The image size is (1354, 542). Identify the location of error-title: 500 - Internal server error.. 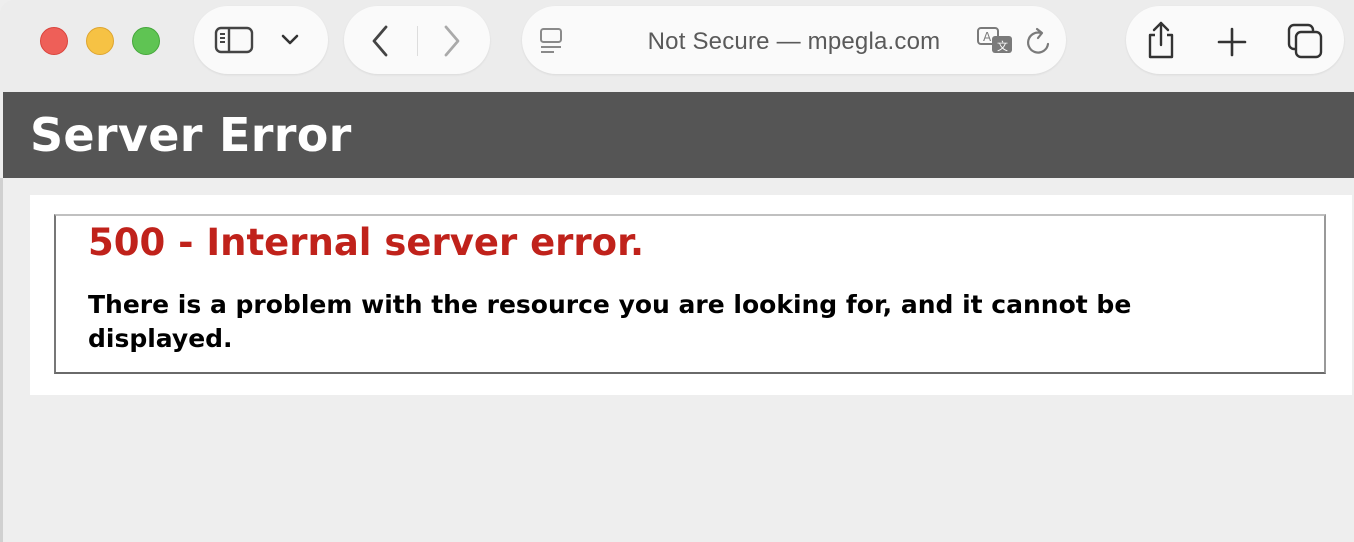
(366, 242).